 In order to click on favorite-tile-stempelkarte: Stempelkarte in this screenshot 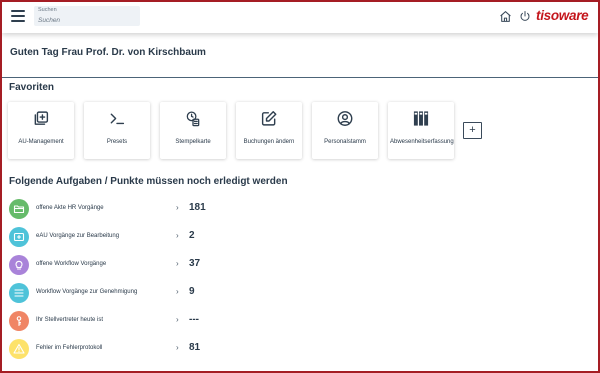, I will do `click(193, 130)`.